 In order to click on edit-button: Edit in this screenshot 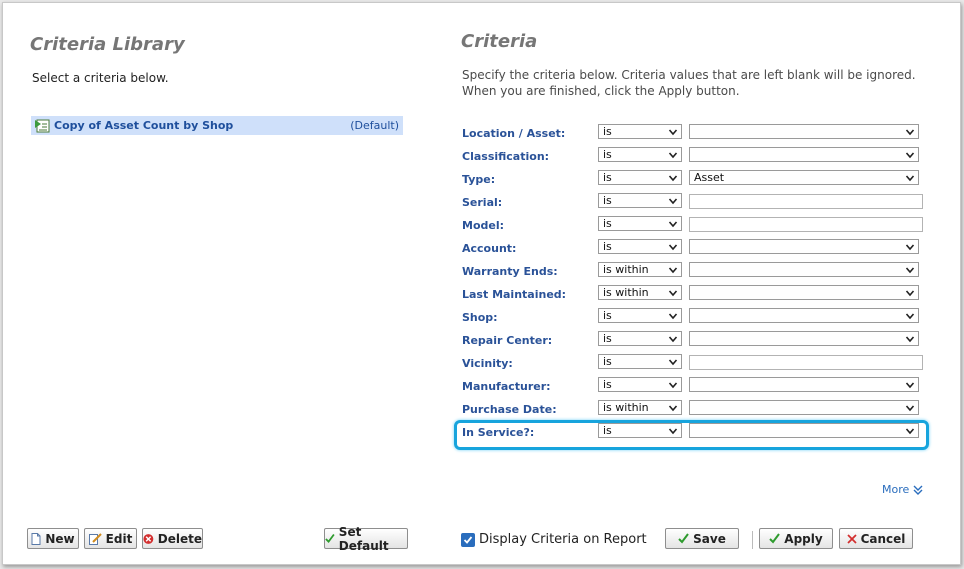, I will do `click(110, 538)`.